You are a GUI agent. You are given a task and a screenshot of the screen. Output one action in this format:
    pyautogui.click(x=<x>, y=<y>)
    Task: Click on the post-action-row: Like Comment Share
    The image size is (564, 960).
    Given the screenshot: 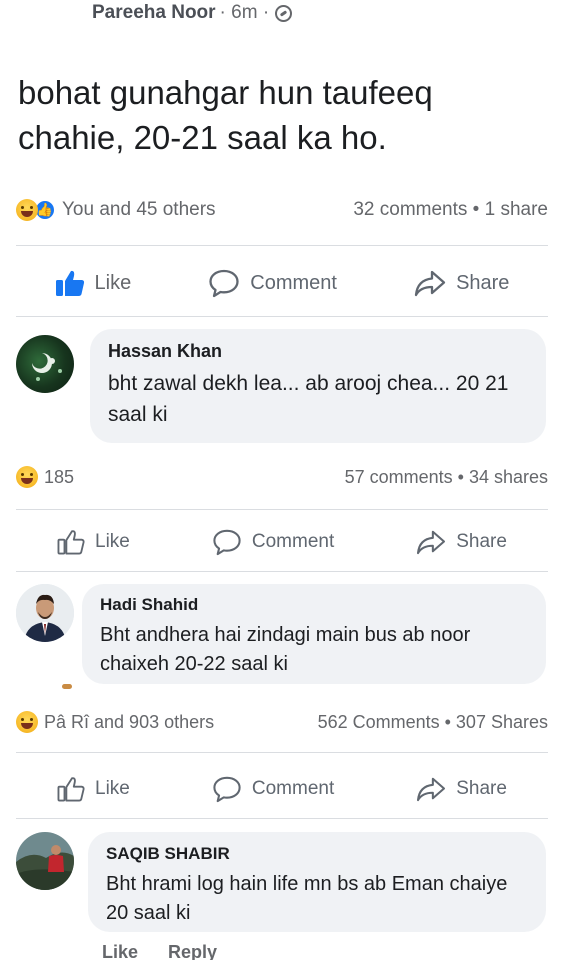 What is the action you would take?
    pyautogui.click(x=282, y=283)
    